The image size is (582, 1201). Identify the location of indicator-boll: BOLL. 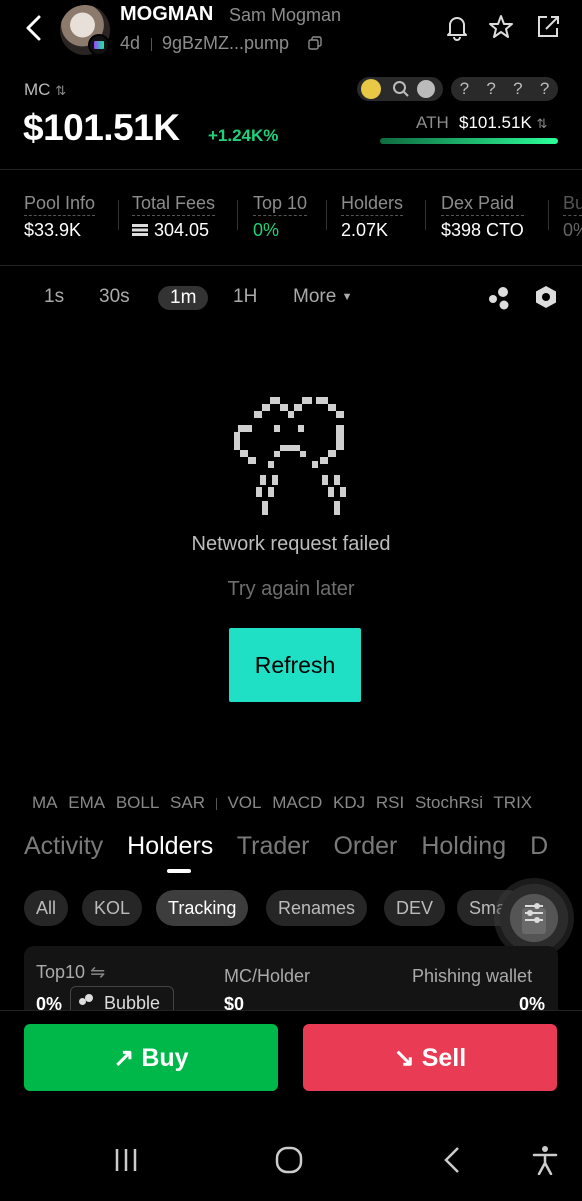
(137, 802).